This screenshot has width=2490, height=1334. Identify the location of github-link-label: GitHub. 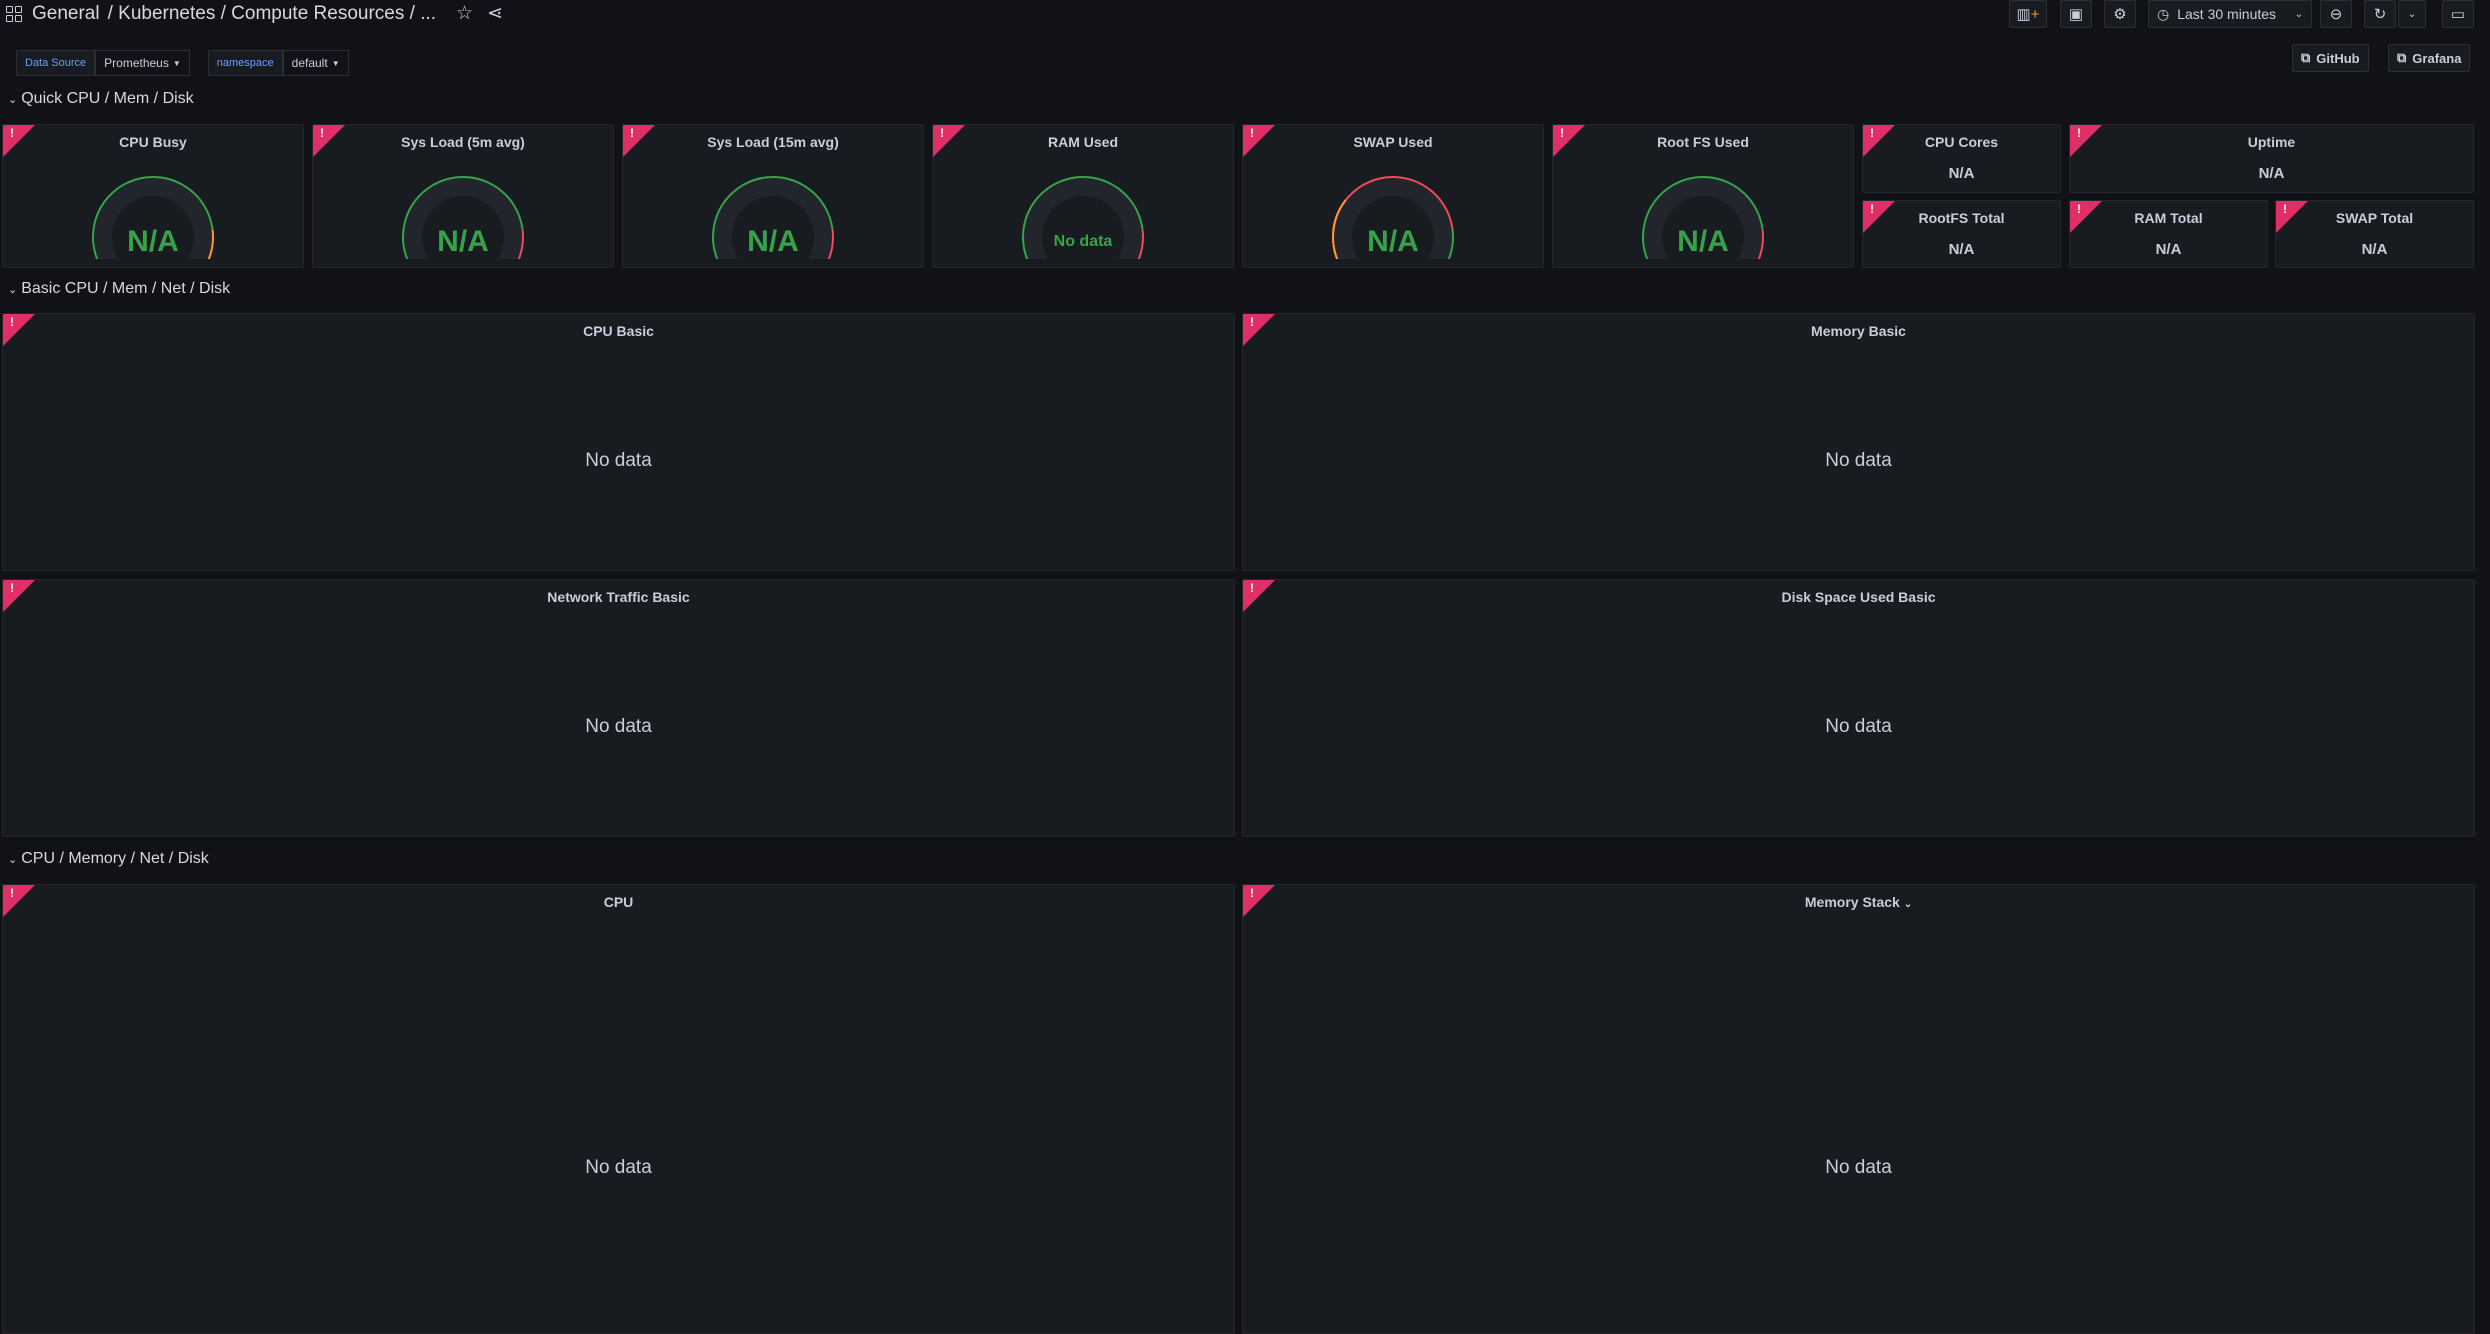
(2338, 58).